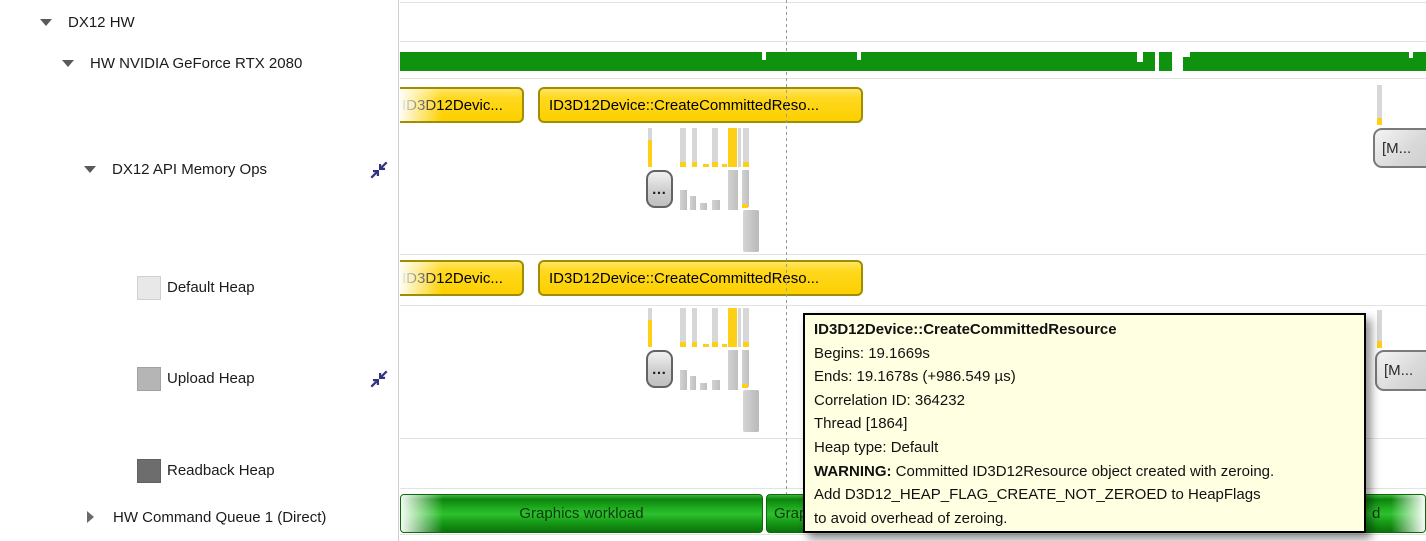  What do you see at coordinates (965, 329) in the screenshot?
I see `tooltip-title: ID3D12Device::CreateCommittedResource` at bounding box center [965, 329].